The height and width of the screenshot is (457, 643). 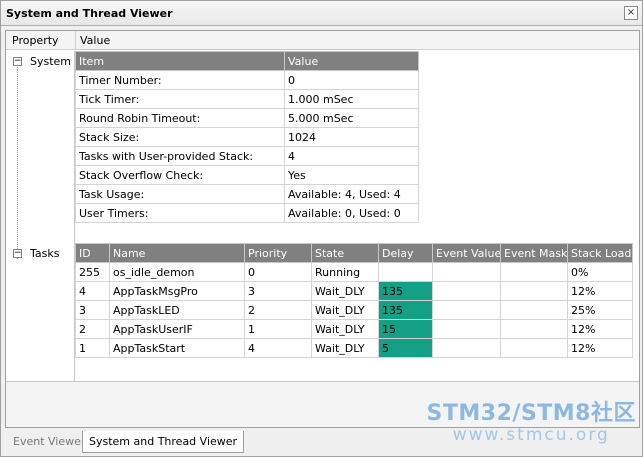 What do you see at coordinates (351, 213) in the screenshot?
I see `value-cell: Available: 0, Used: 0` at bounding box center [351, 213].